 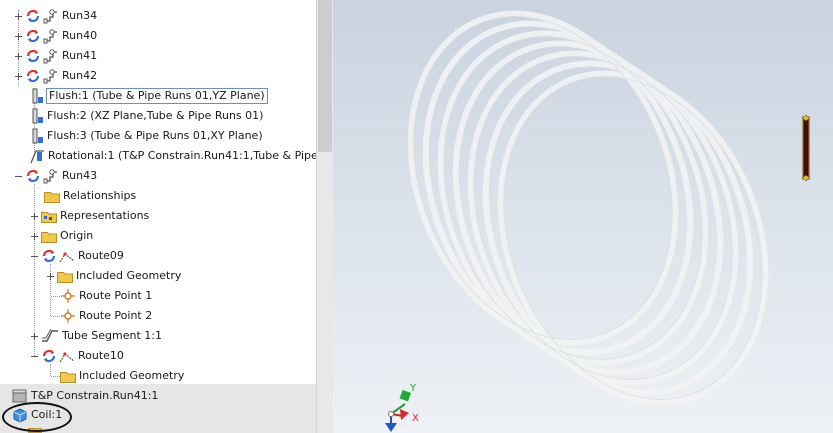 I want to click on tree-node-route09: Route09, so click(x=77, y=256).